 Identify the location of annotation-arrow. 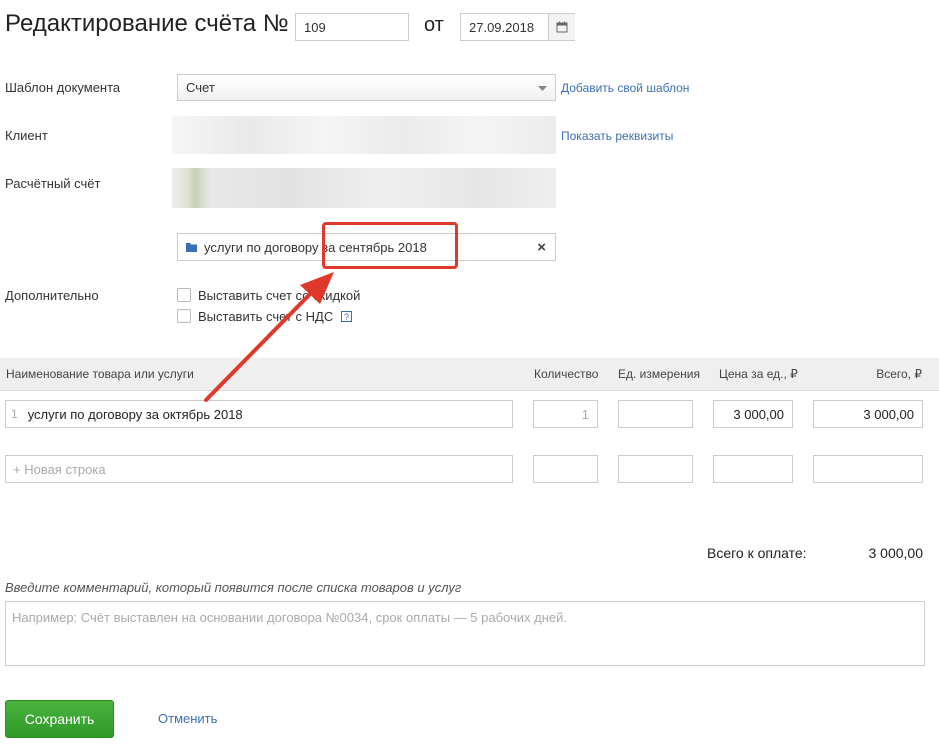
(269, 337).